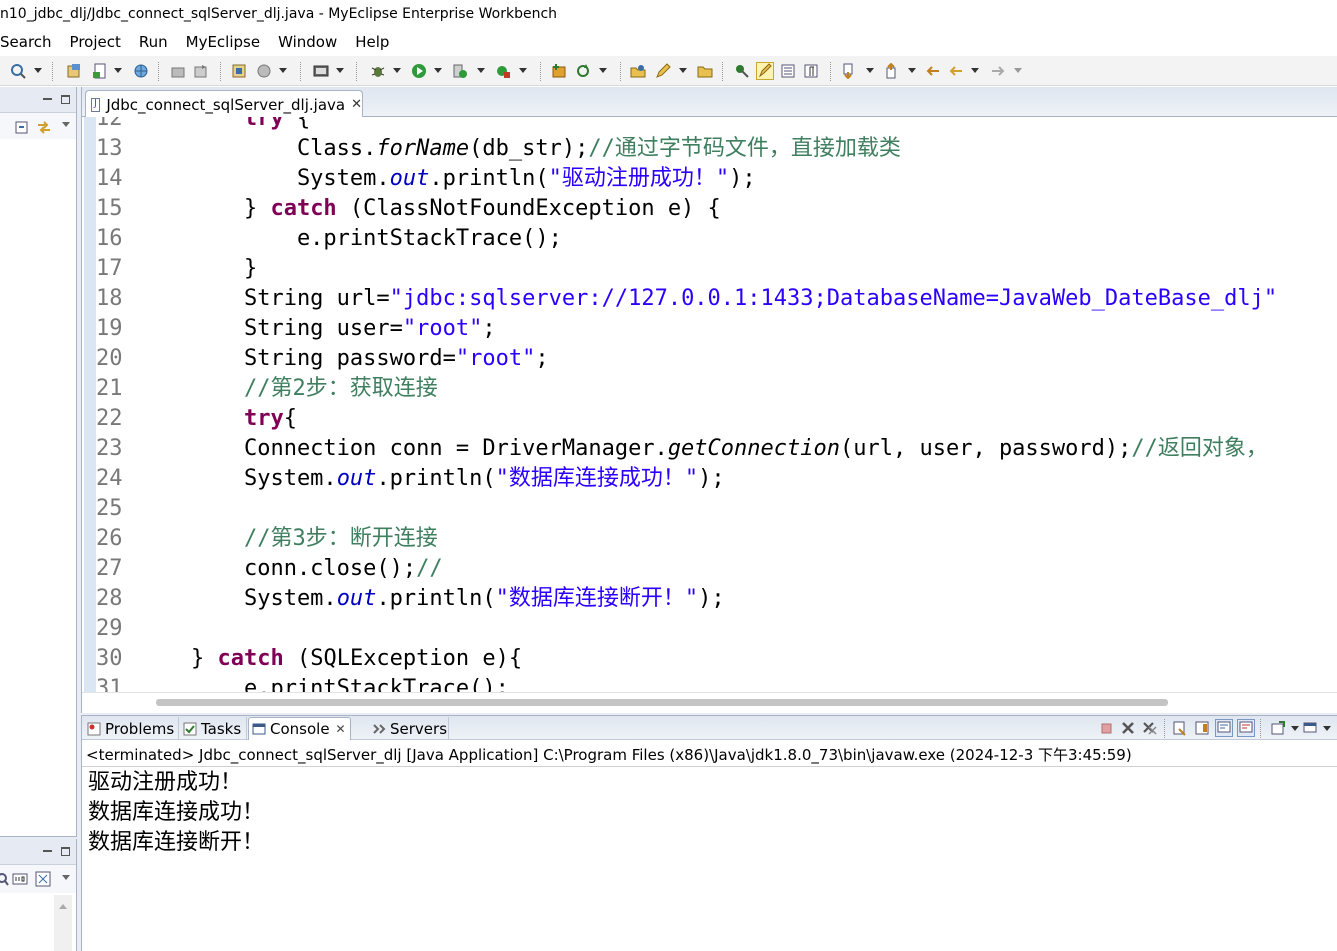  I want to click on menu-run: Run, so click(153, 42).